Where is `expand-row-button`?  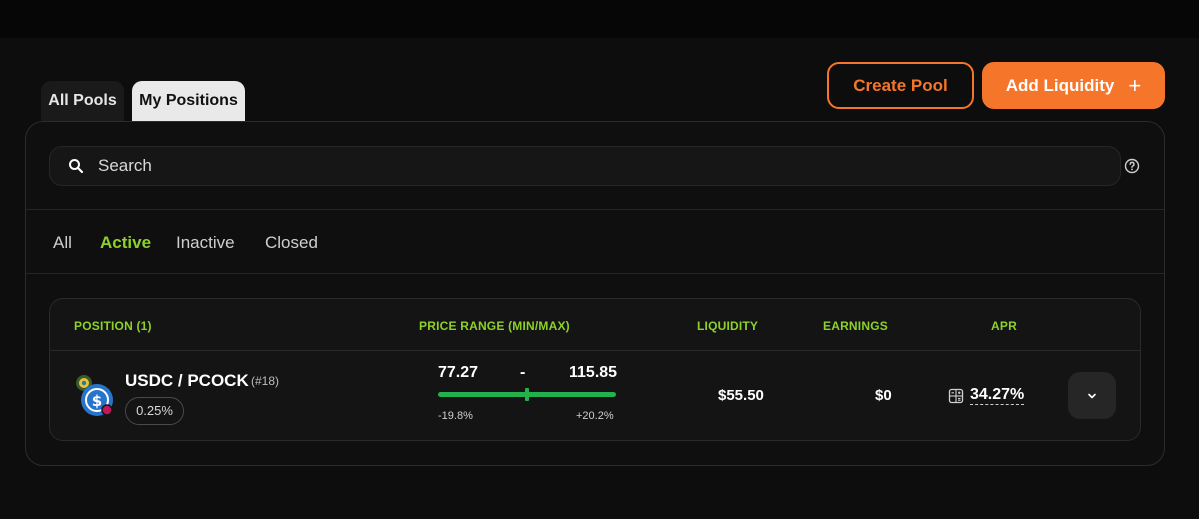
expand-row-button is located at coordinates (1092, 395).